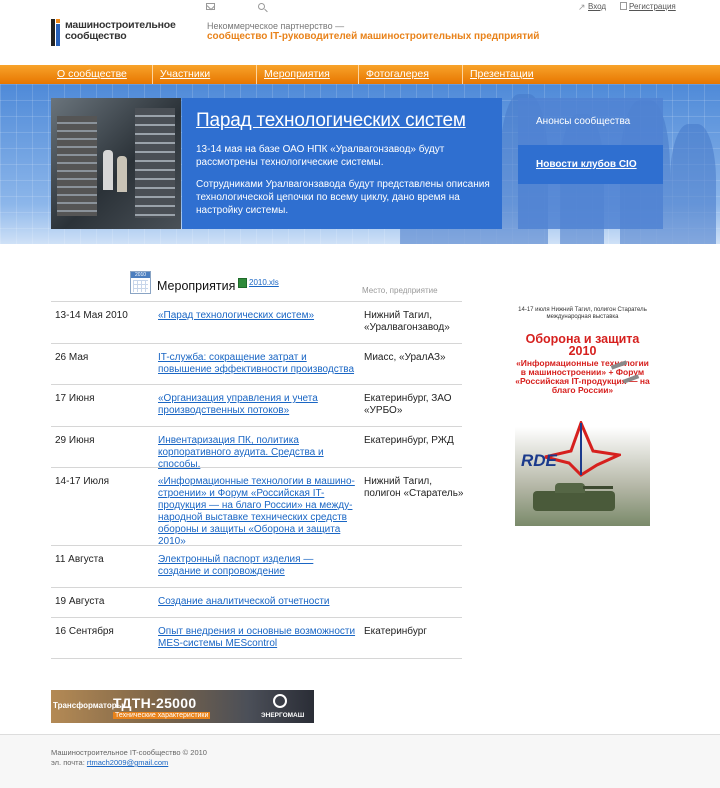 The width and height of the screenshot is (720, 788). Describe the element at coordinates (116, 163) in the screenshot. I see `event-photo` at that location.